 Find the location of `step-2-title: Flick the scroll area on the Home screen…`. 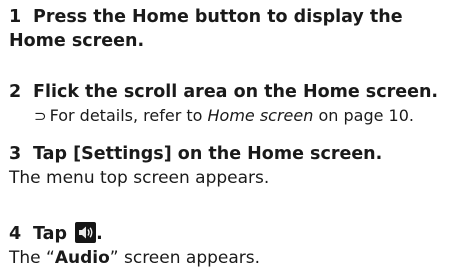

step-2-title: Flick the scroll area on the Home screen… is located at coordinates (236, 92).